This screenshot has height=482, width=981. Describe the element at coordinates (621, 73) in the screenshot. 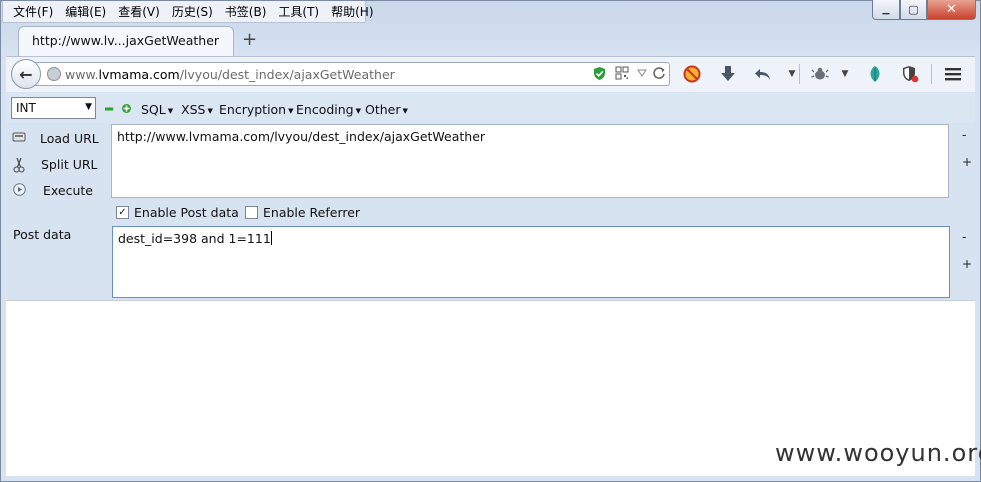

I see `qr-code-icon` at that location.